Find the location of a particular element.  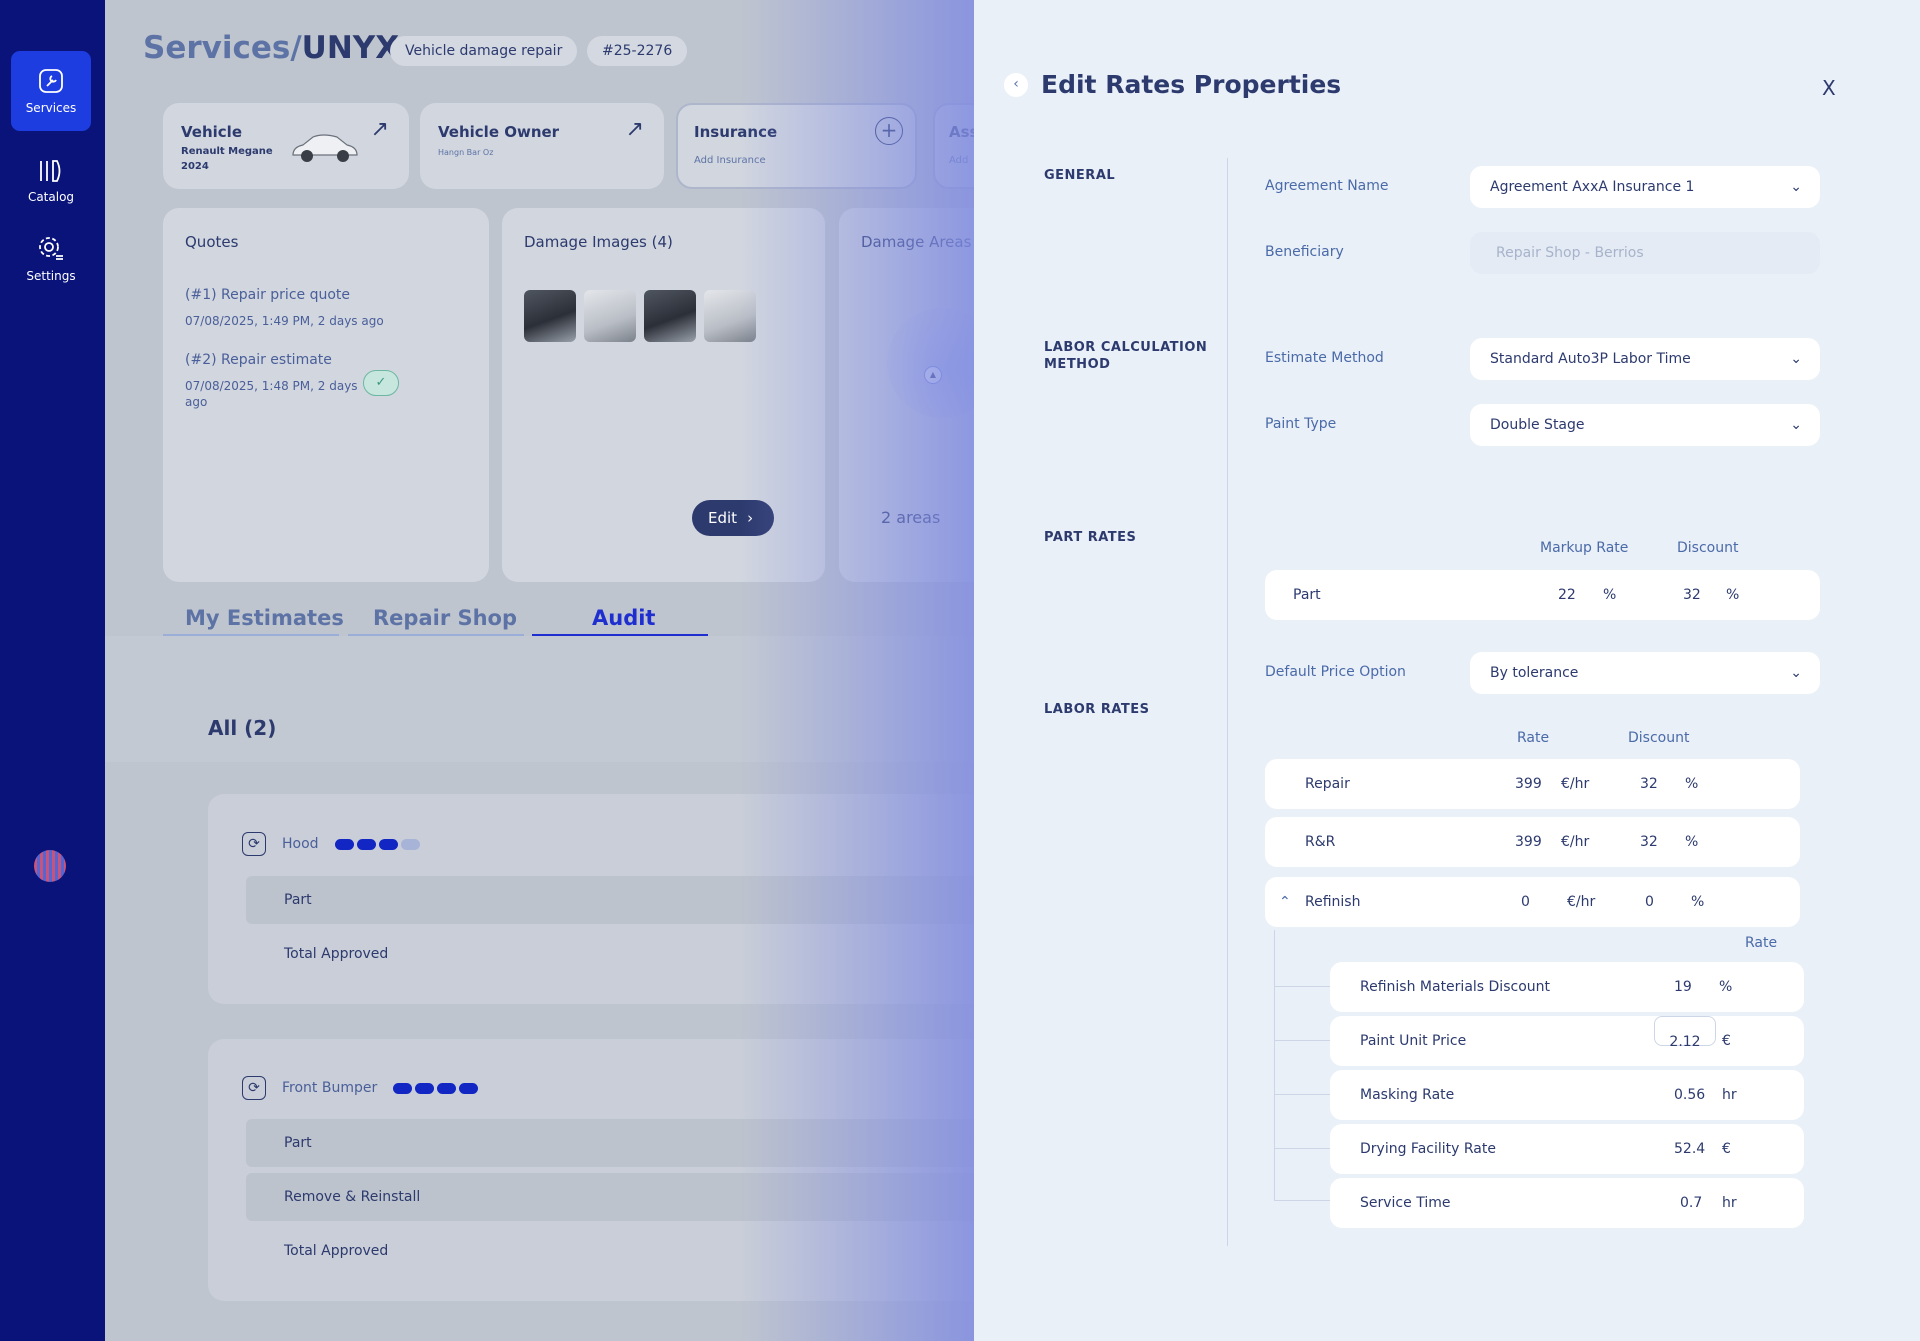

markup-rate-unit: % is located at coordinates (1610, 595).